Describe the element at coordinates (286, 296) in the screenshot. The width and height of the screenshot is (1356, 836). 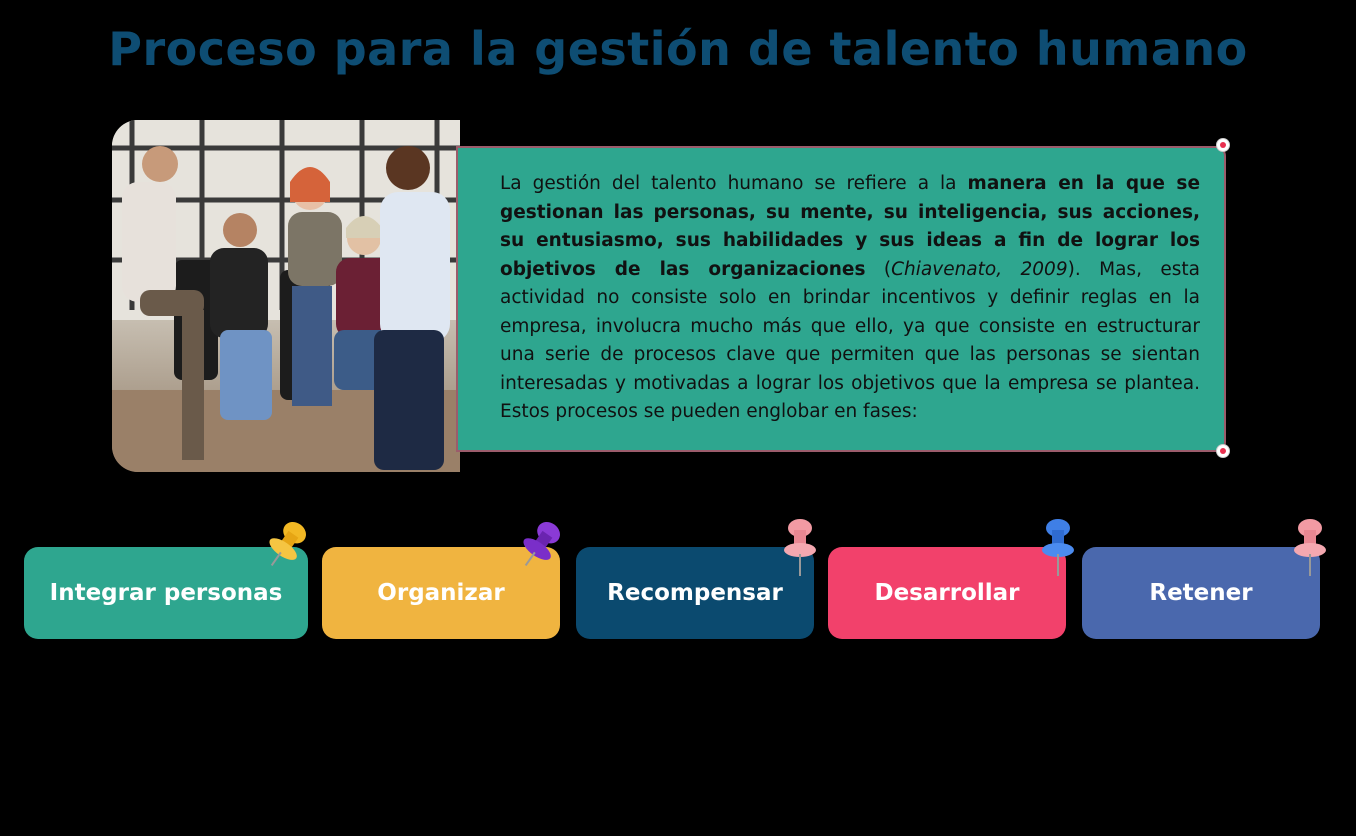
I see `team-photo` at that location.